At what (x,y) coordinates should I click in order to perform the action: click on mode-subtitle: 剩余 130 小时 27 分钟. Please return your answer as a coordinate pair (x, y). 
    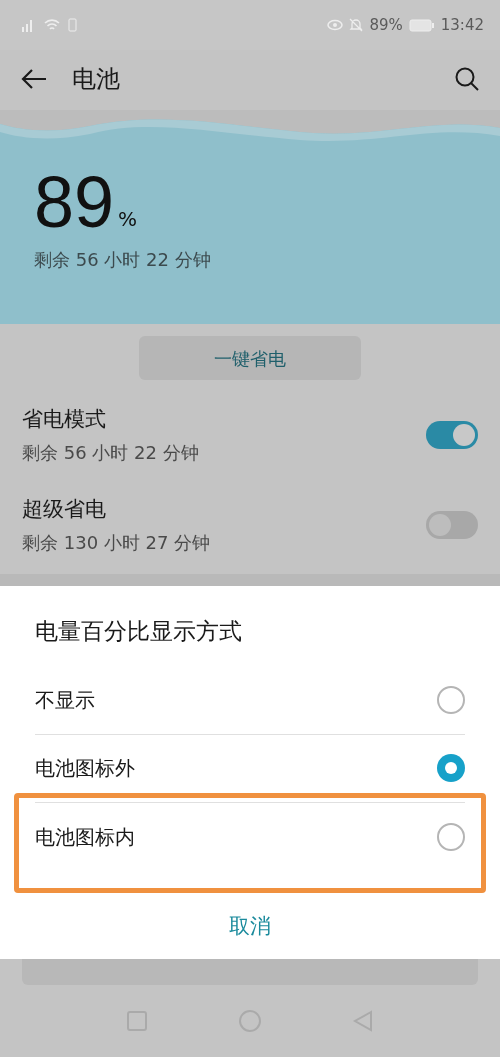
    Looking at the image, I should click on (116, 543).